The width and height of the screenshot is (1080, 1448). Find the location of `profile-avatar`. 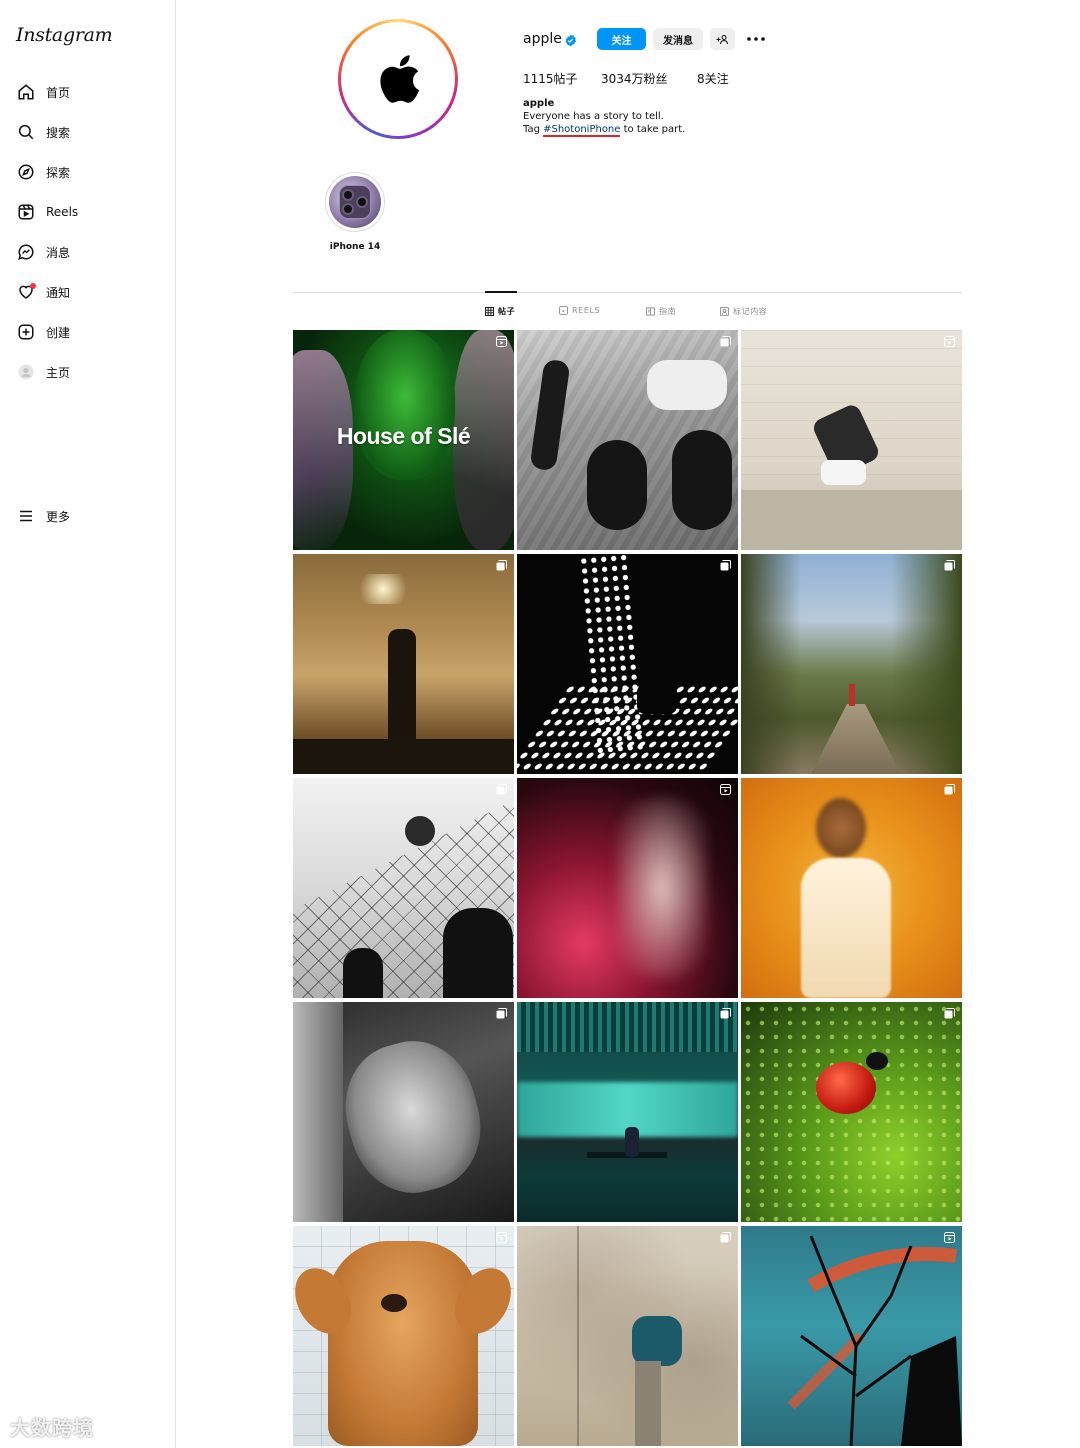

profile-avatar is located at coordinates (398, 79).